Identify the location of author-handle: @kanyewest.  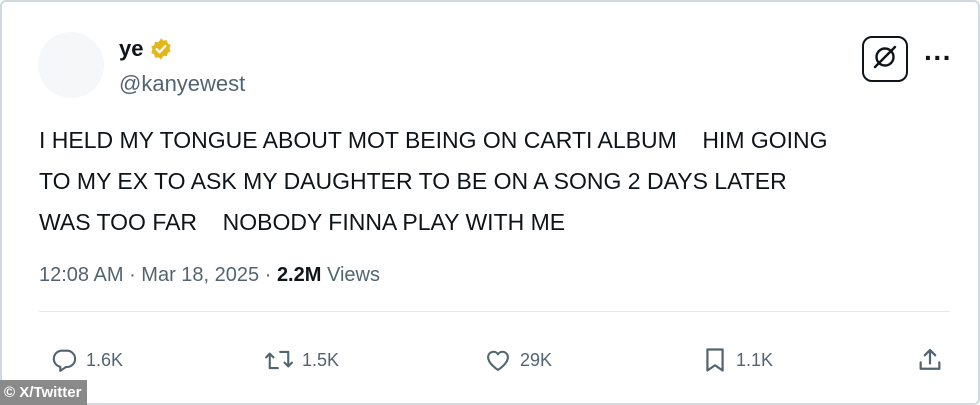
(182, 84).